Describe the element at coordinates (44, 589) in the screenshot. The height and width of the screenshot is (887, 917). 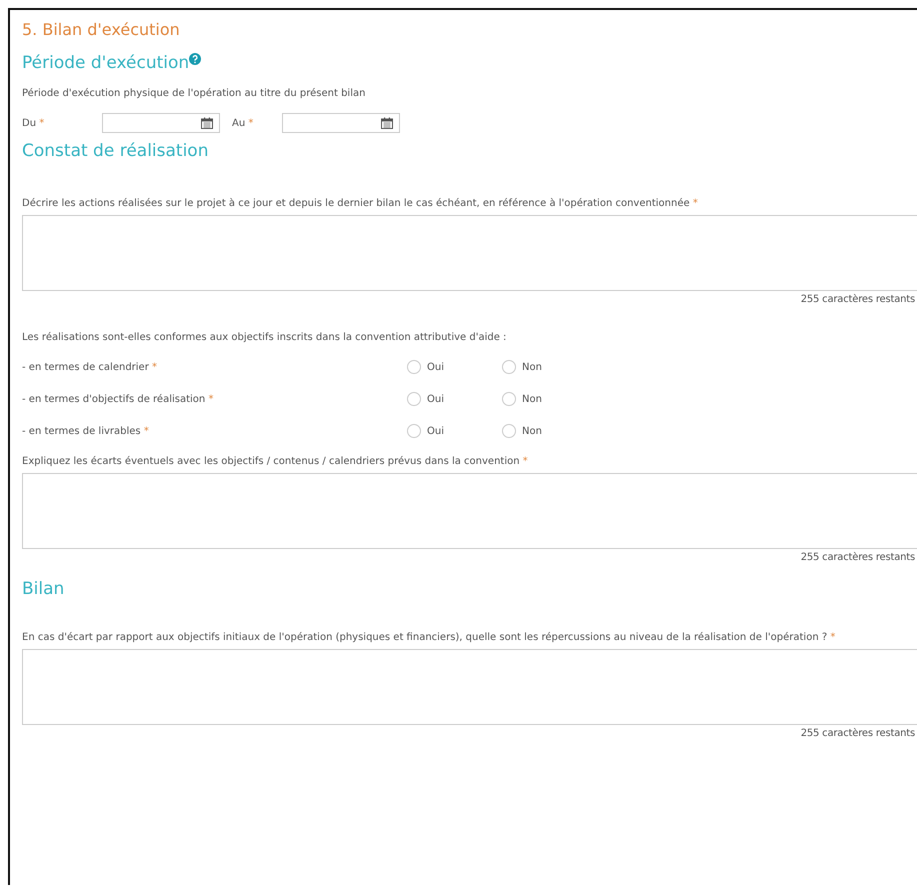
I see `subsection-heading: Bilan` at that location.